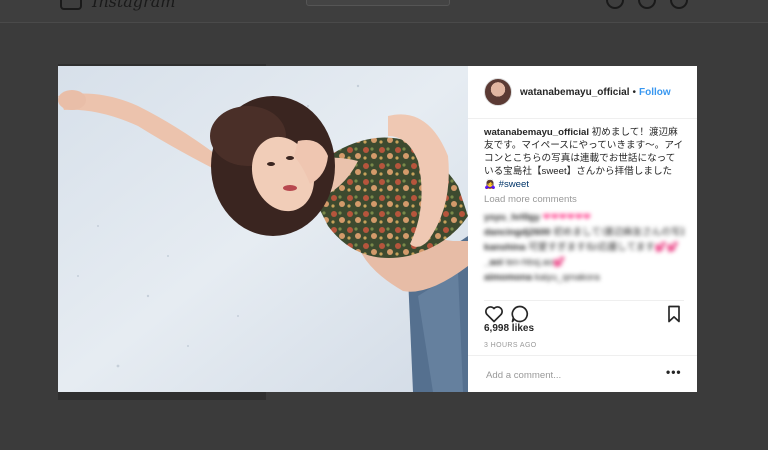 The width and height of the screenshot is (768, 450). Describe the element at coordinates (493, 262) in the screenshot. I see `comment-username: _aoi` at that location.